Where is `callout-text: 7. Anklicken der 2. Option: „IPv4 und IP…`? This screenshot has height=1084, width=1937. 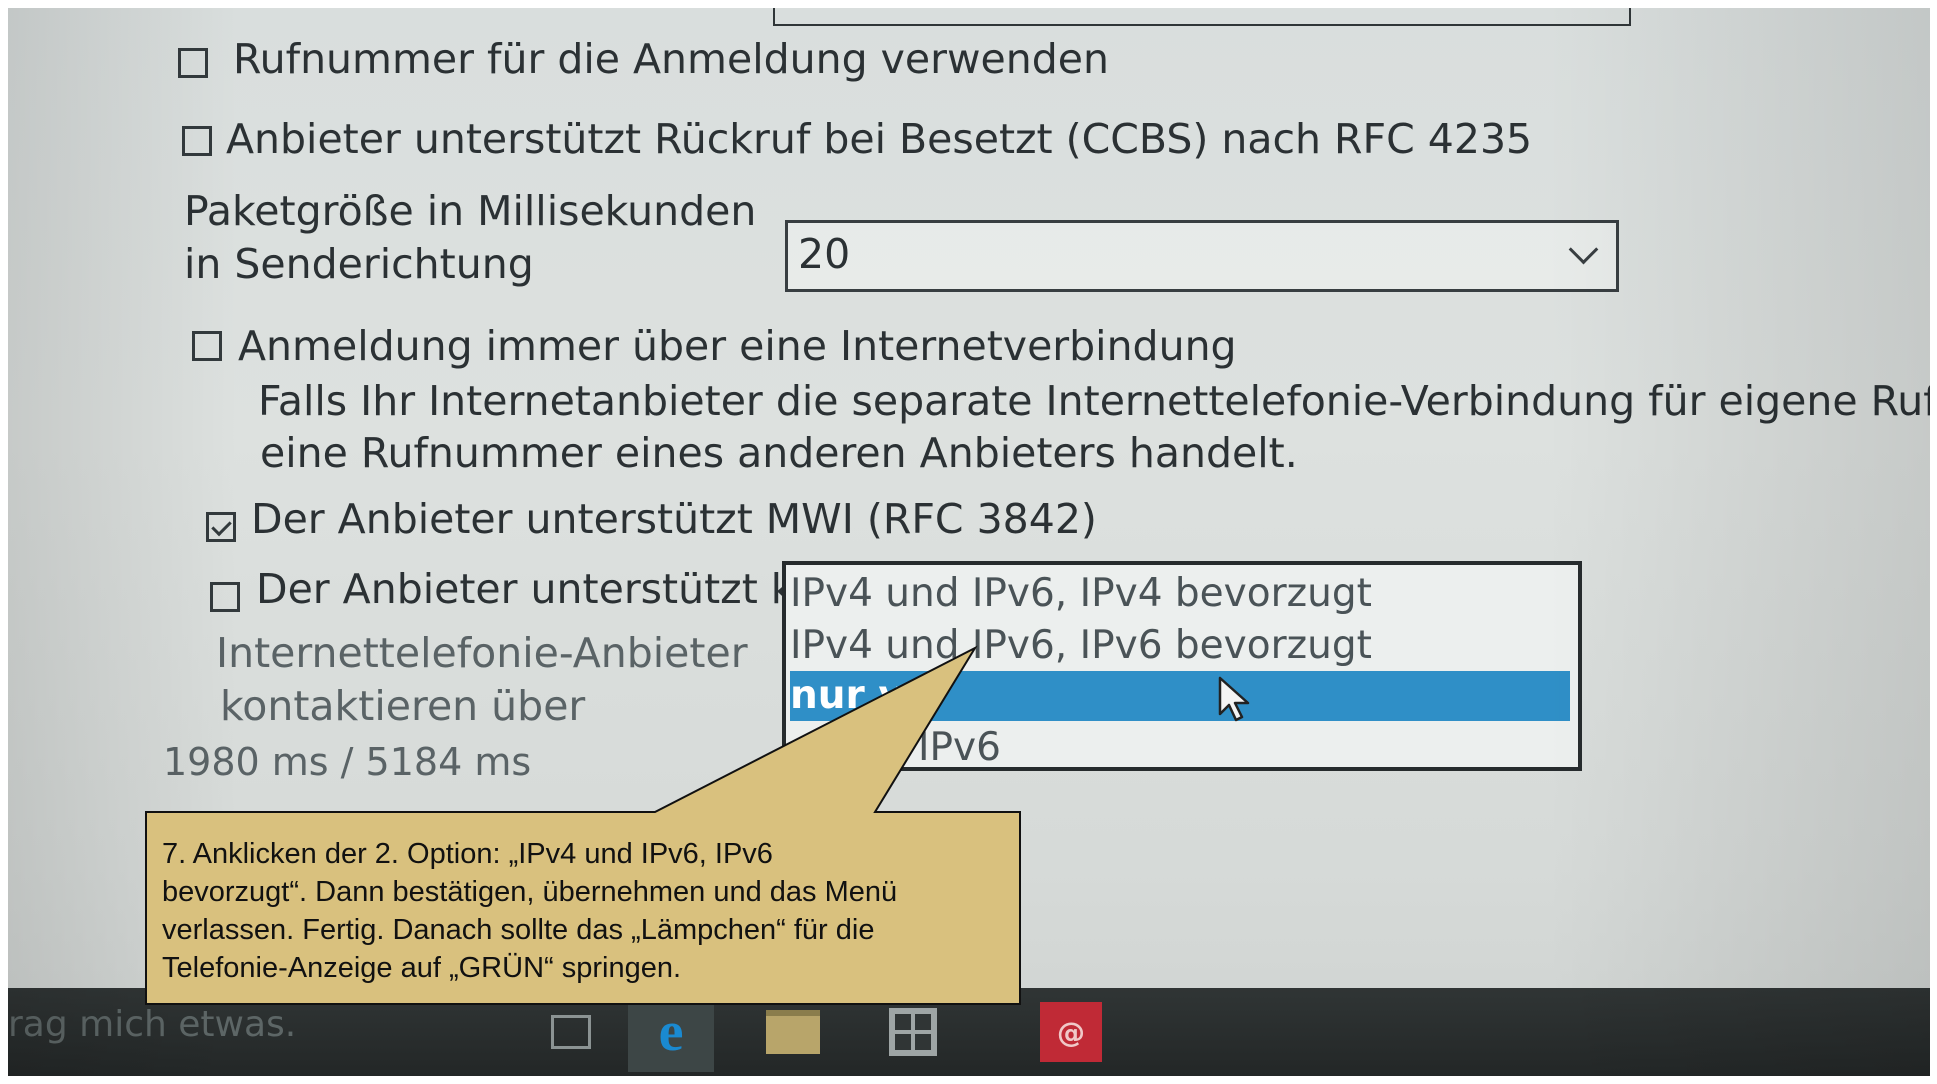 callout-text: 7. Anklicken der 2. Option: „IPv4 und IP… is located at coordinates (587, 911).